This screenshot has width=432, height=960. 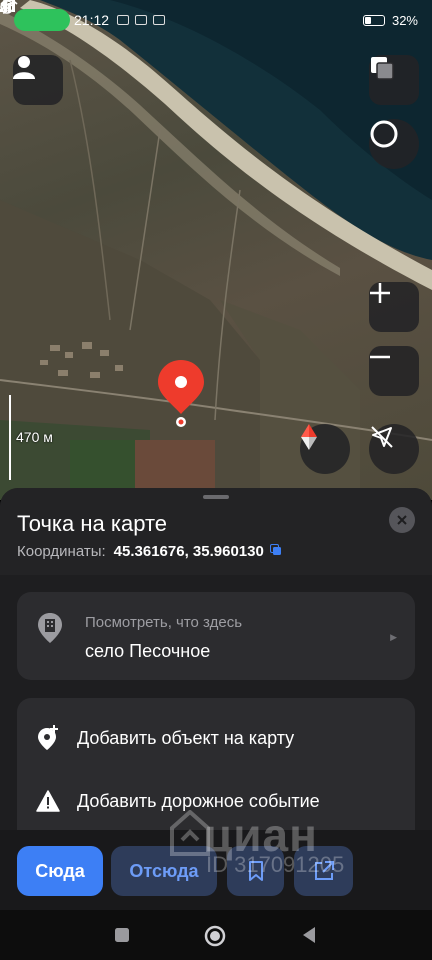 I want to click on building-pin-icon, so click(x=50, y=630).